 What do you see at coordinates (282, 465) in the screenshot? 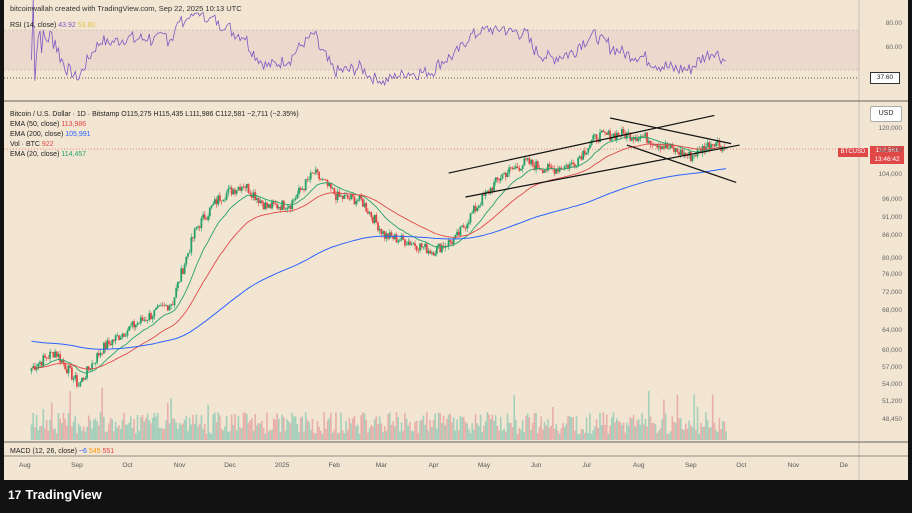
I see `time-tick-label: 2025` at bounding box center [282, 465].